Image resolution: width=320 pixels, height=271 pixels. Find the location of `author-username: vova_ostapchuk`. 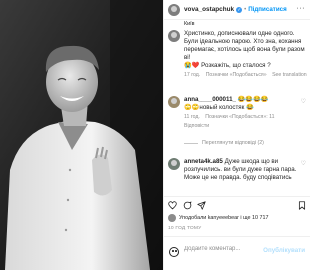

author-username: vova_ostapchuk is located at coordinates (209, 9).